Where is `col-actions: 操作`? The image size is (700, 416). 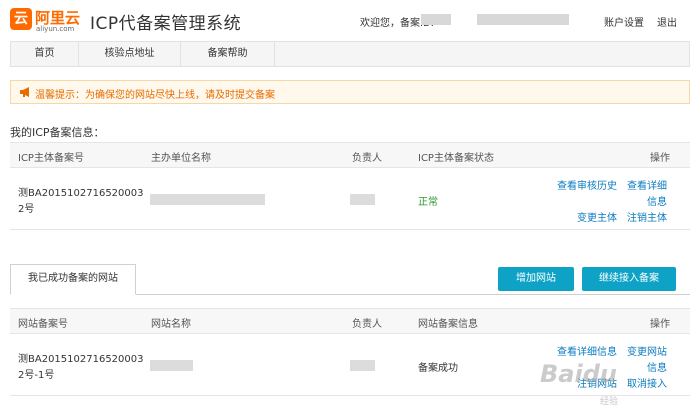 col-actions: 操作 is located at coordinates (660, 158).